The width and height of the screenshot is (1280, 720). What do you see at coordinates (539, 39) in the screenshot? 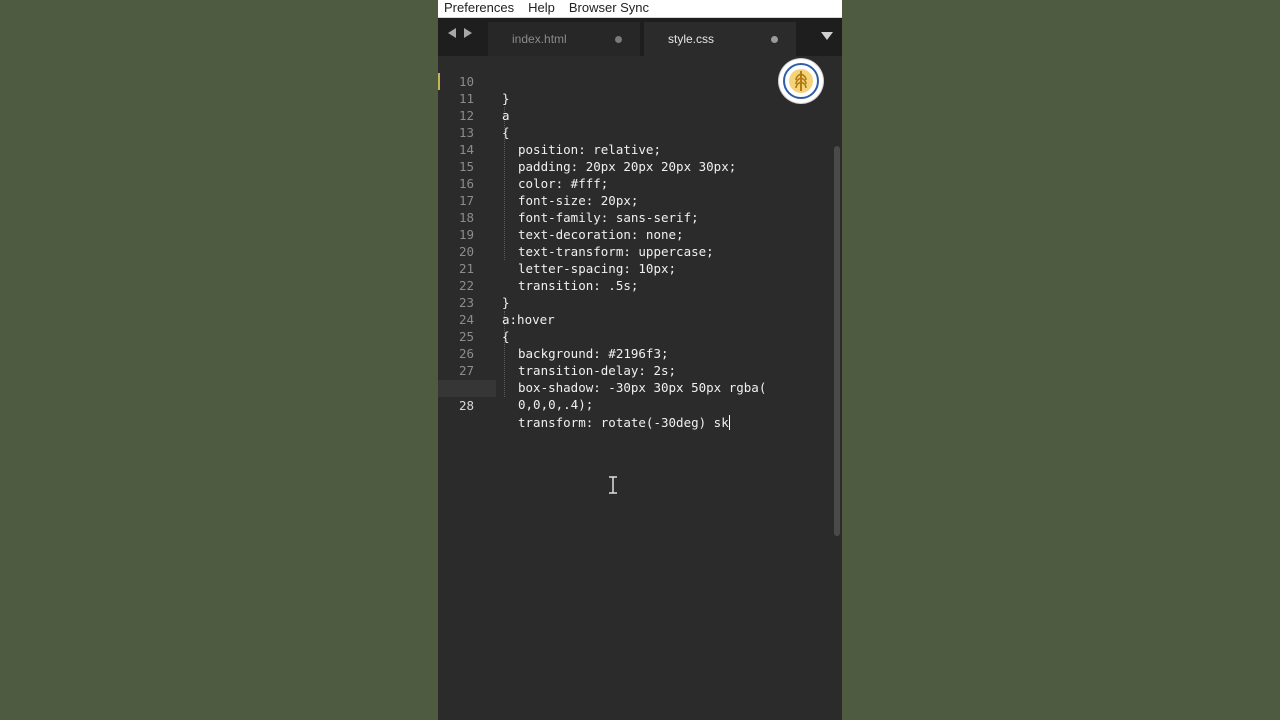
I see `tab-label: index.html` at bounding box center [539, 39].